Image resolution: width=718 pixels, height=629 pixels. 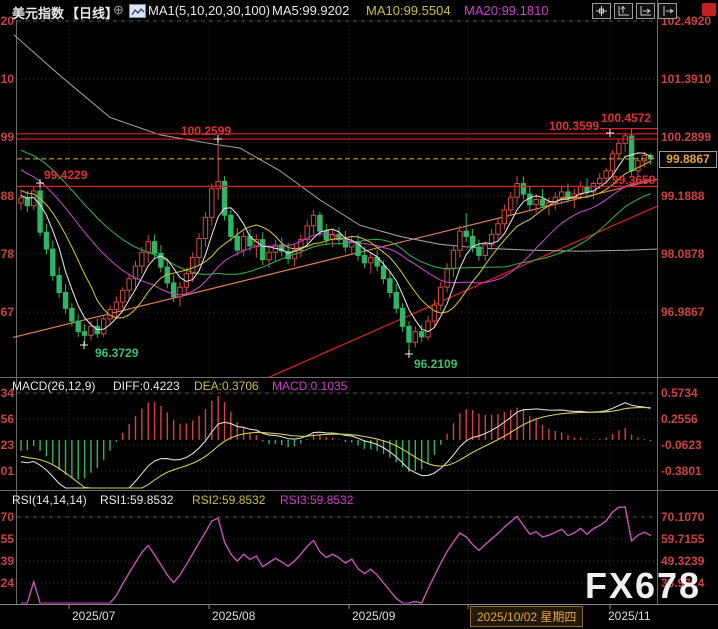 What do you see at coordinates (7, 444) in the screenshot?
I see `macd-tick-label-left: -0.0623` at bounding box center [7, 444].